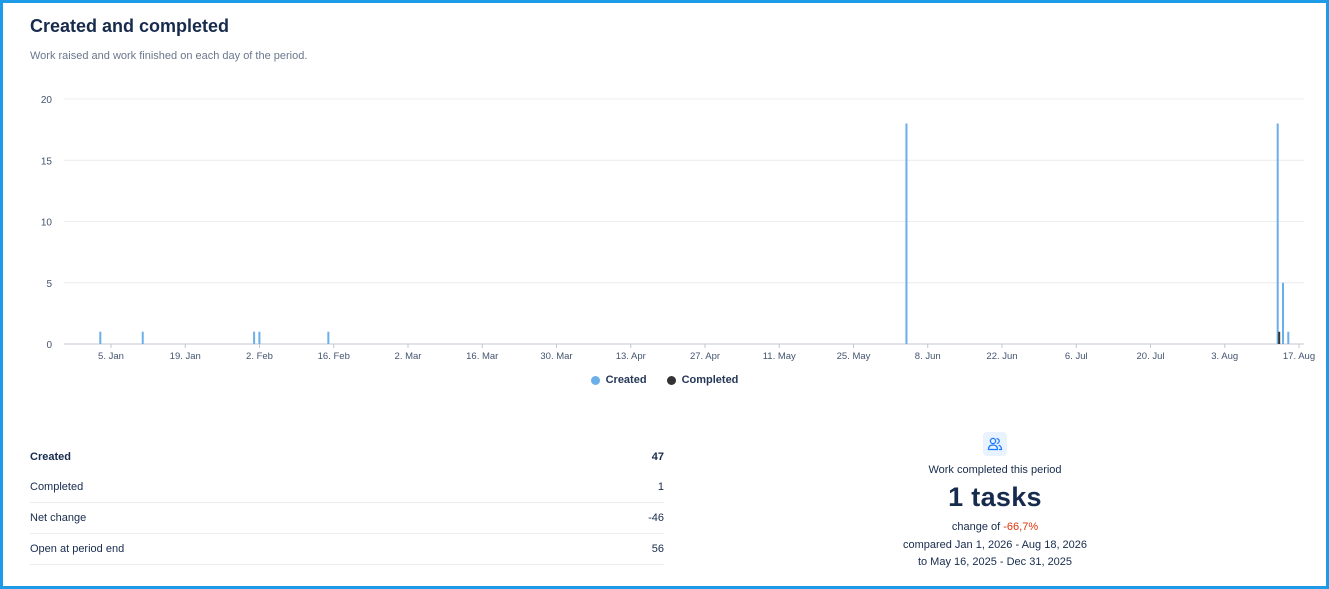 Image resolution: width=1329 pixels, height=589 pixels. I want to click on x-tick-label: 2. Feb, so click(259, 356).